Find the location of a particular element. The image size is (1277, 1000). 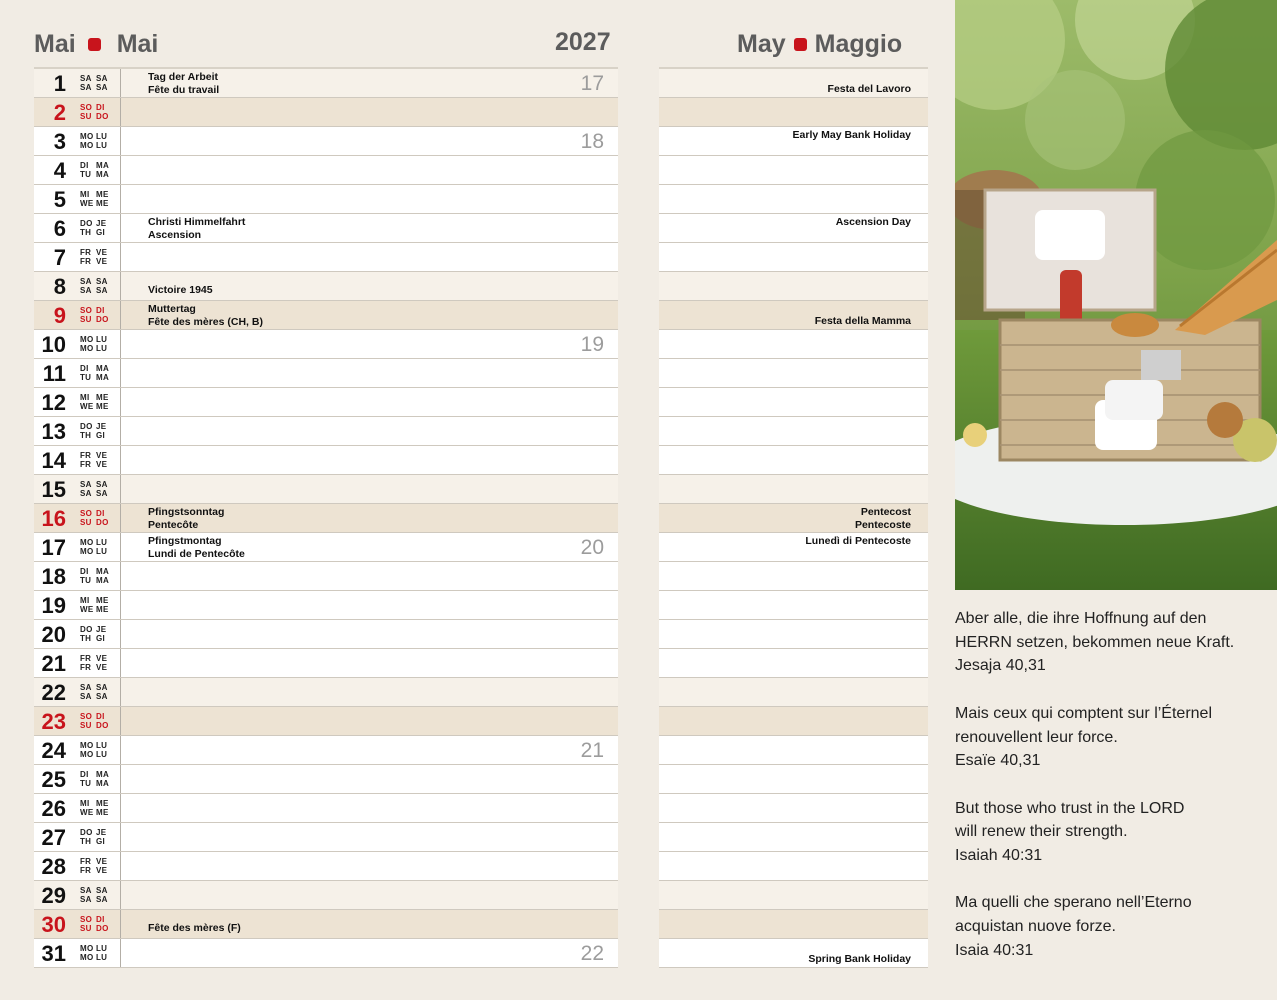

day-row-left: 11 DI MA TU MA is located at coordinates (326, 373).